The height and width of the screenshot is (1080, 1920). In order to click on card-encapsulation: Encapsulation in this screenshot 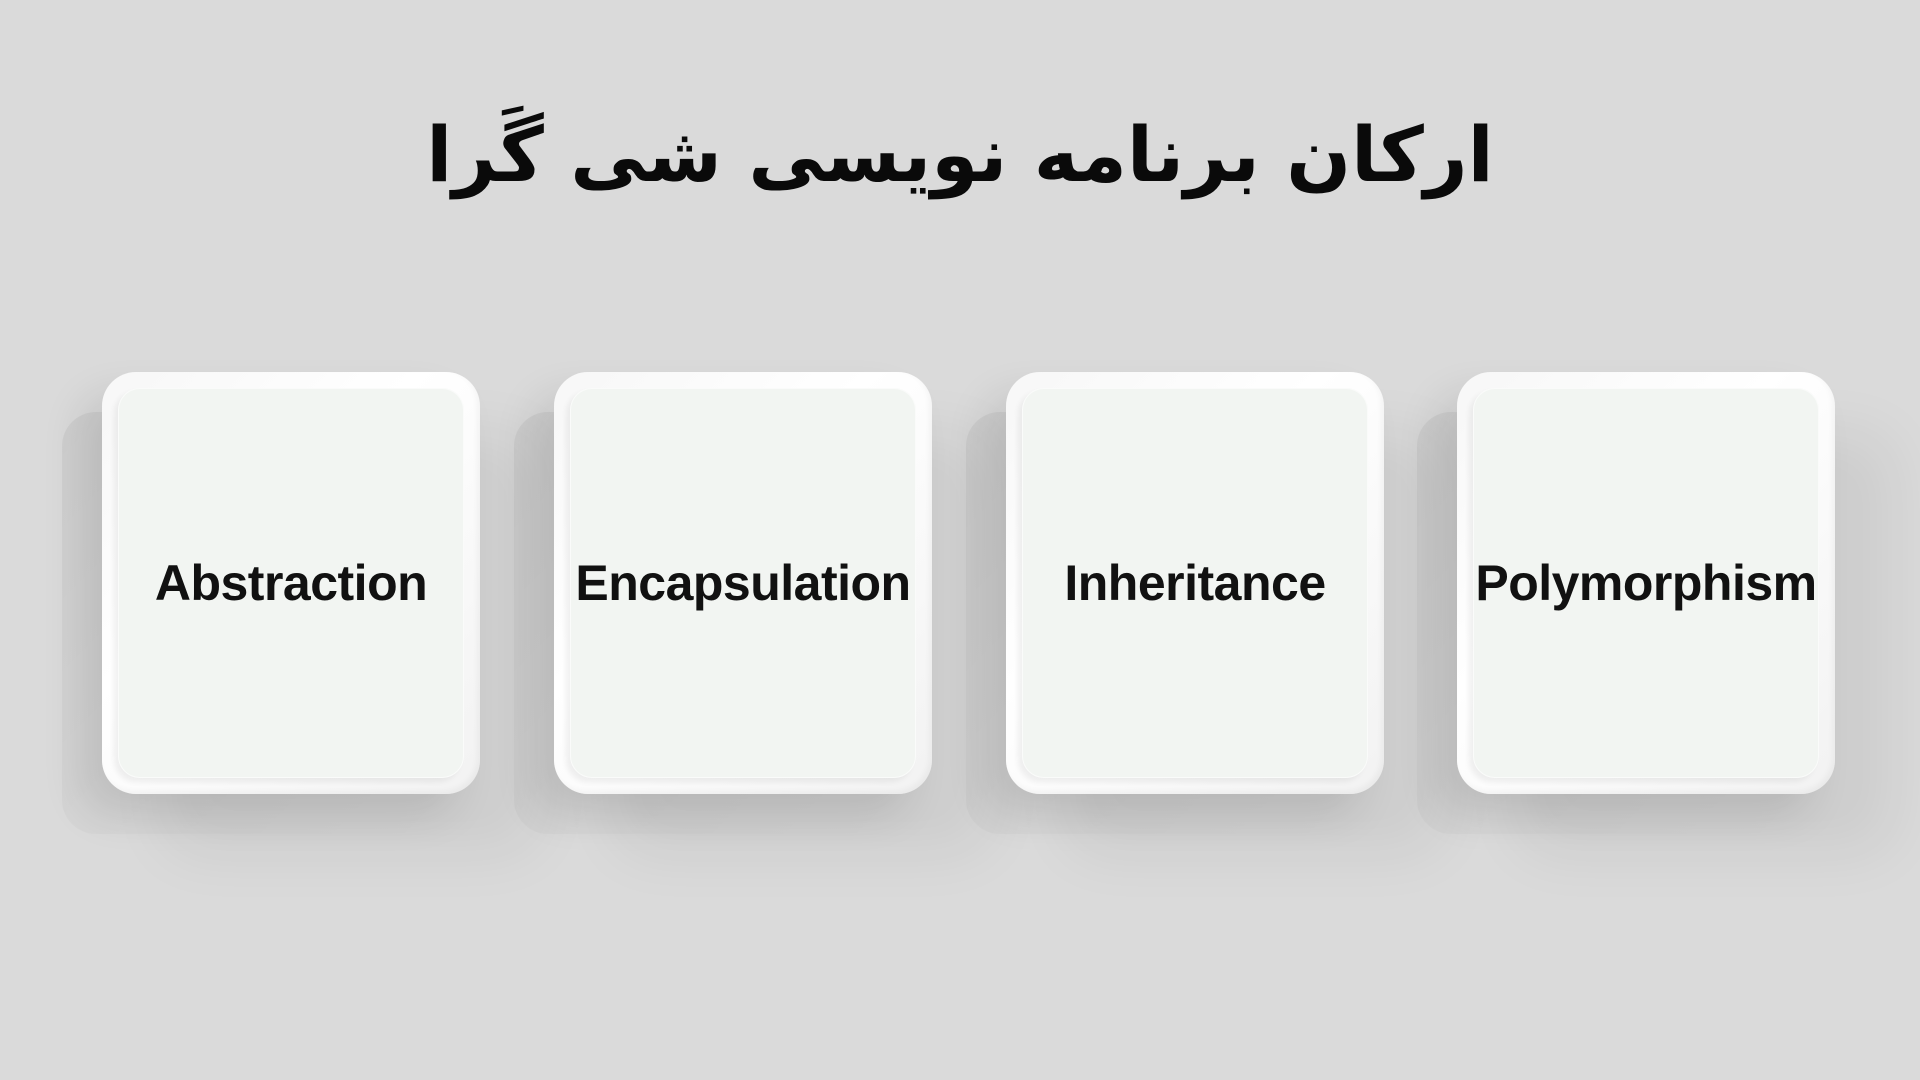, I will do `click(723, 603)`.